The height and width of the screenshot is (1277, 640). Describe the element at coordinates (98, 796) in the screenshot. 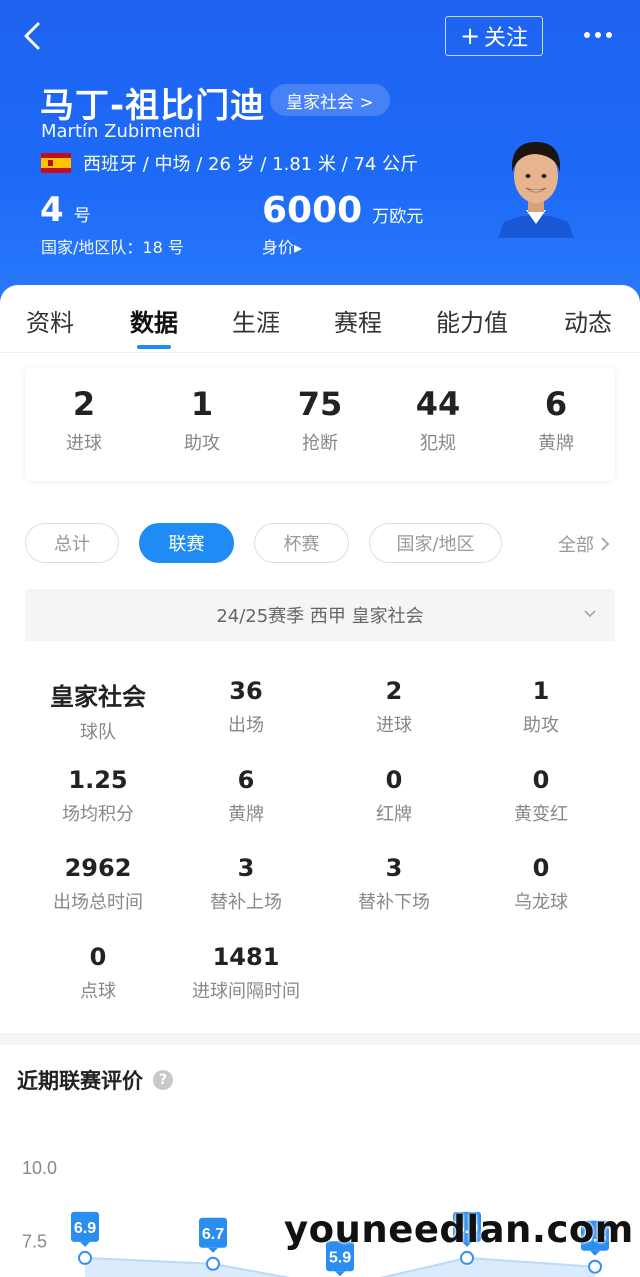

I see `stat-item: 1.25 场均积分` at that location.